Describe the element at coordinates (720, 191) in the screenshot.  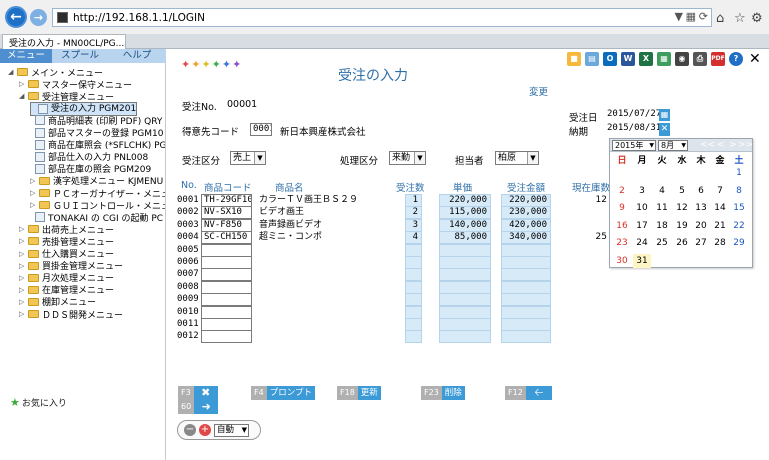
I see `calendar-day: 7` at that location.